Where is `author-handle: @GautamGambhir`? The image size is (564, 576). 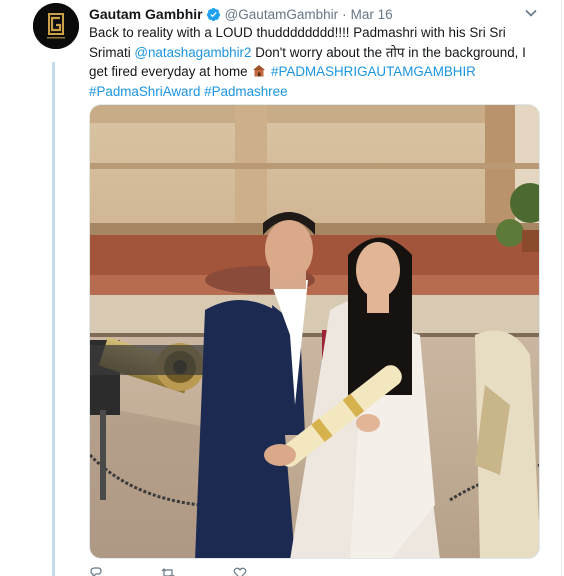
author-handle: @GautamGambhir is located at coordinates (282, 14).